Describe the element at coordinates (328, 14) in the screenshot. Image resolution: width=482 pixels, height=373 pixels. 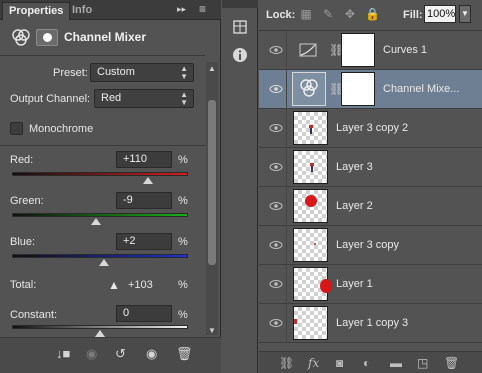
I see `lock-paint-icon: ✎` at that location.